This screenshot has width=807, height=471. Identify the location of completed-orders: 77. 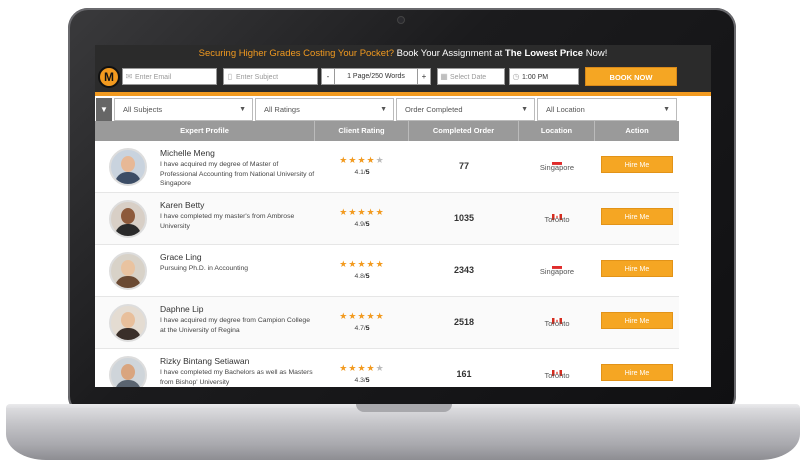
(463, 166).